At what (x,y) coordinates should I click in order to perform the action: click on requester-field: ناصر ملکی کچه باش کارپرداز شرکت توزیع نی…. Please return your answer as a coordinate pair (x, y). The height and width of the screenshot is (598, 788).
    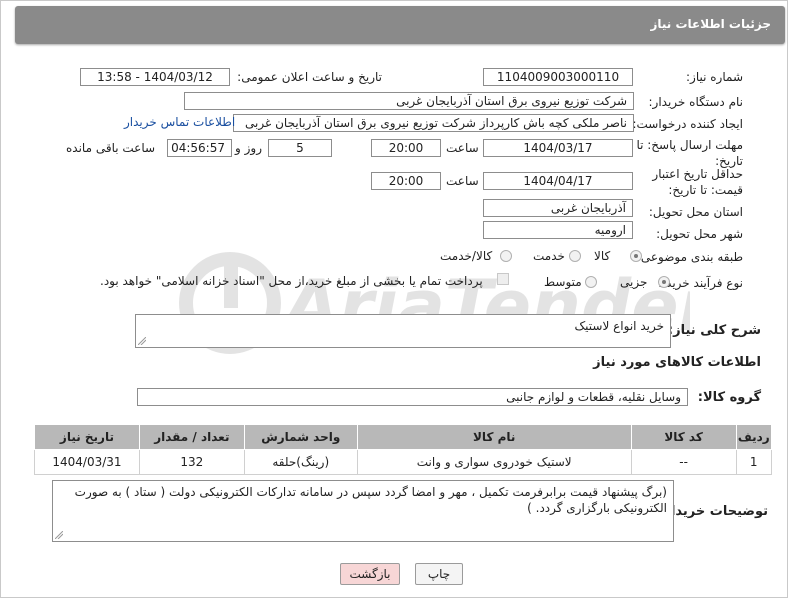
    Looking at the image, I should click on (433, 123).